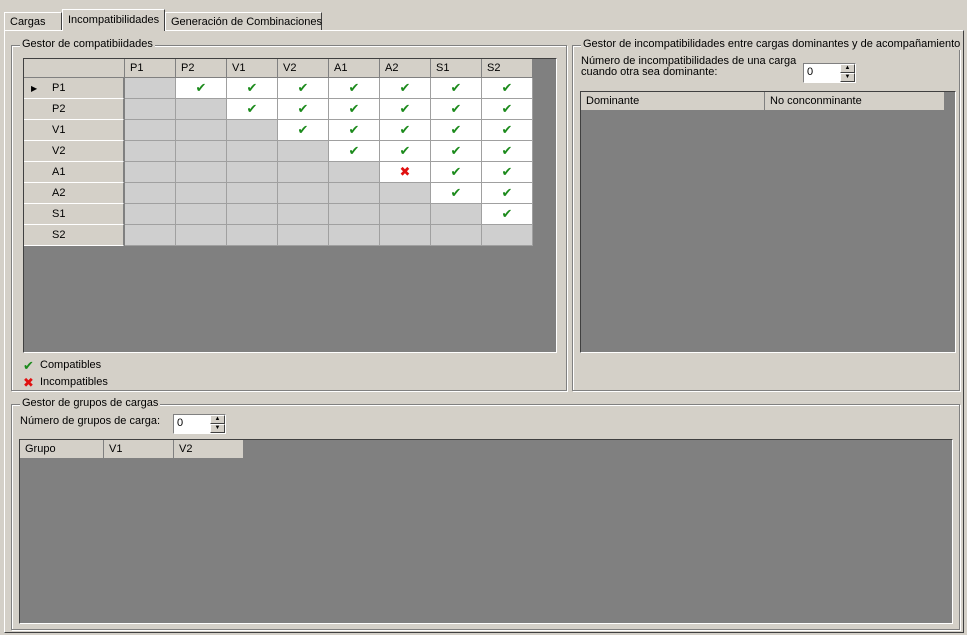  What do you see at coordinates (59, 109) in the screenshot?
I see `compat-row-label: P2` at bounding box center [59, 109].